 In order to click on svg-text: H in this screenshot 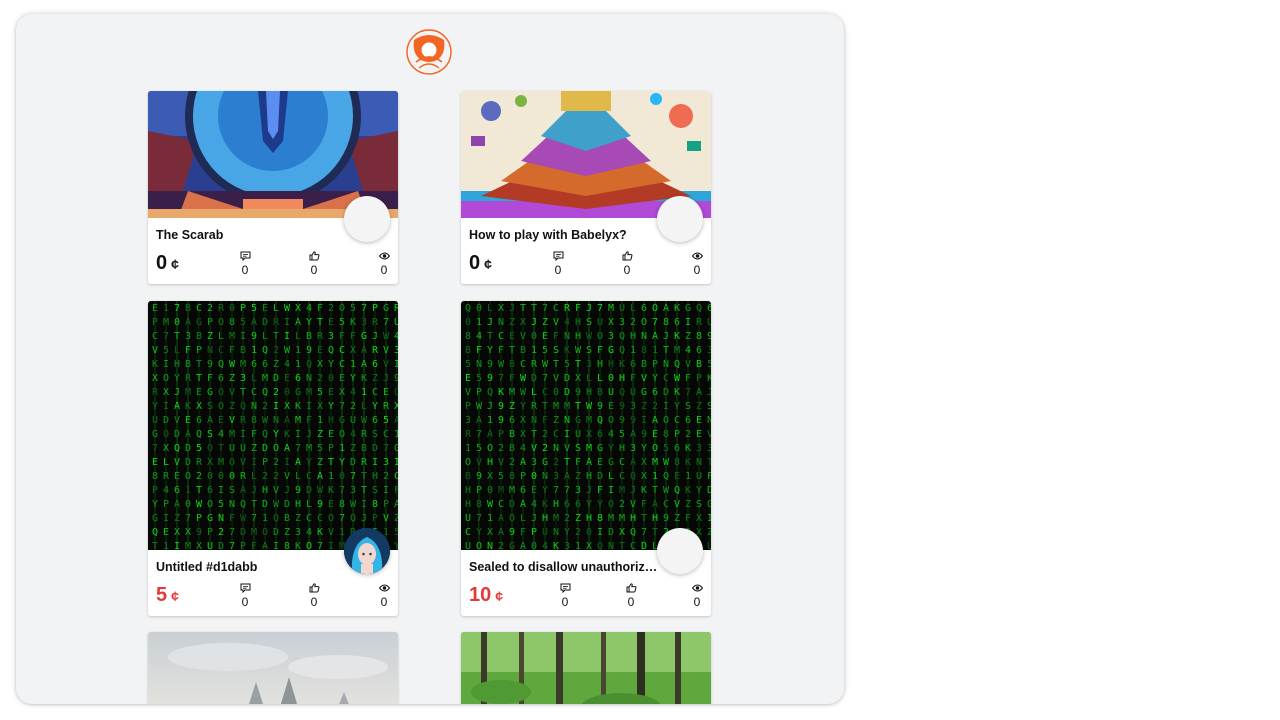, I will do `click(468, 504)`.